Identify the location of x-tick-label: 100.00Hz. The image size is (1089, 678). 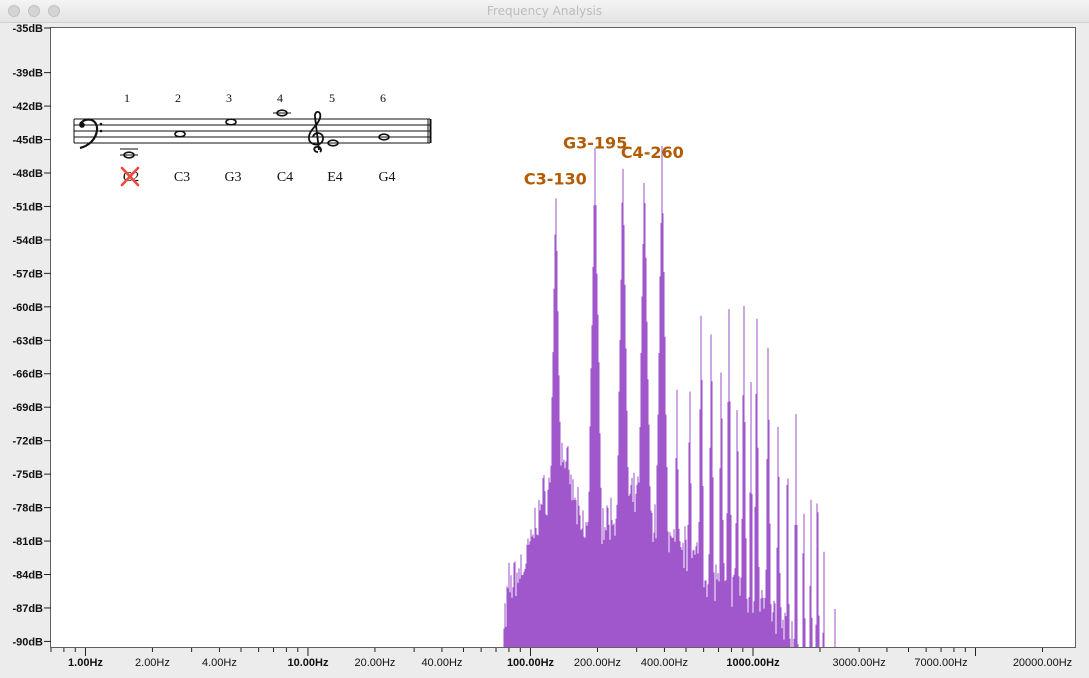
(531, 663).